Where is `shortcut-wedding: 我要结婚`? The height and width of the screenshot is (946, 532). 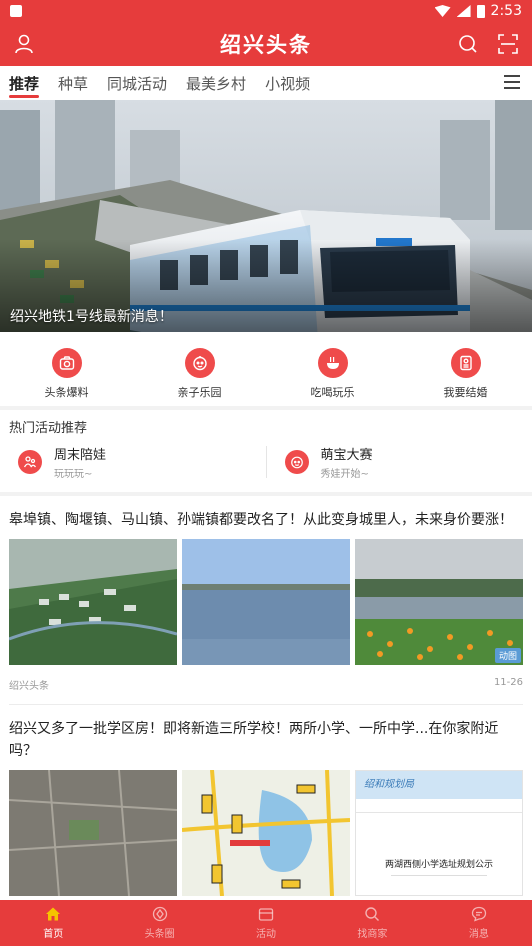
shortcut-wedding: 我要结婚 is located at coordinates (465, 369).